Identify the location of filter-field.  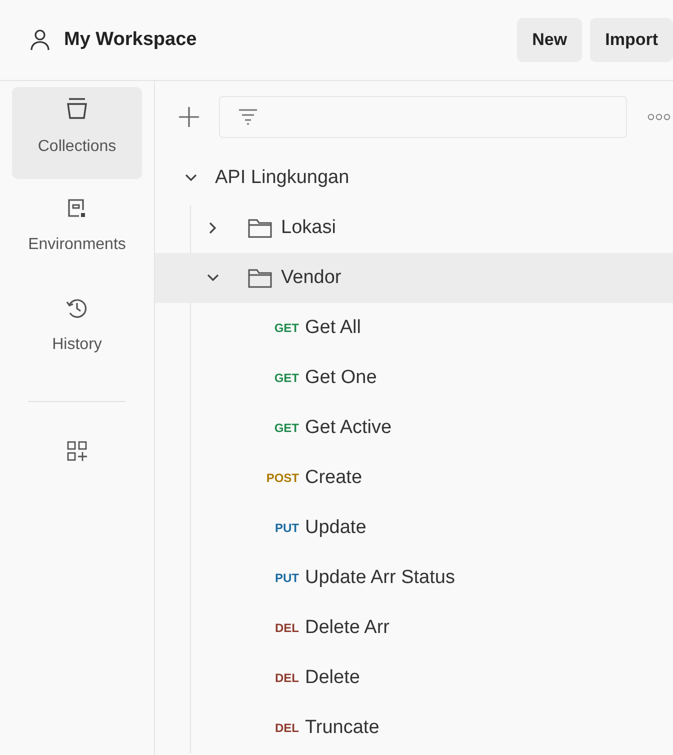
(423, 117).